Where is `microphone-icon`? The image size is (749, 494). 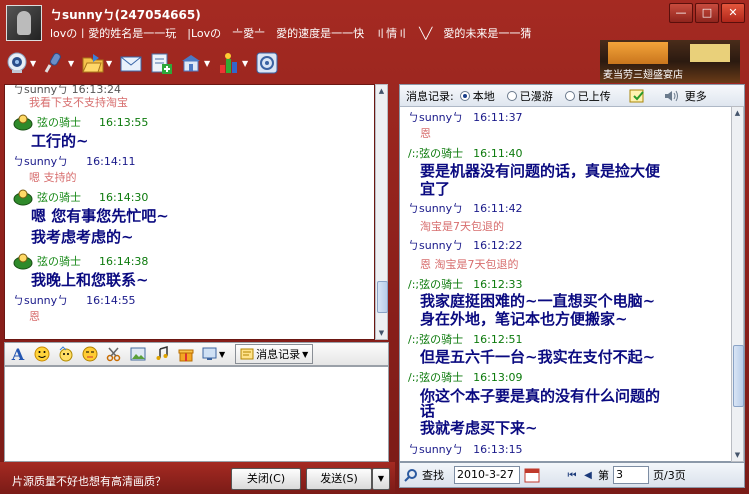 microphone-icon is located at coordinates (52, 62).